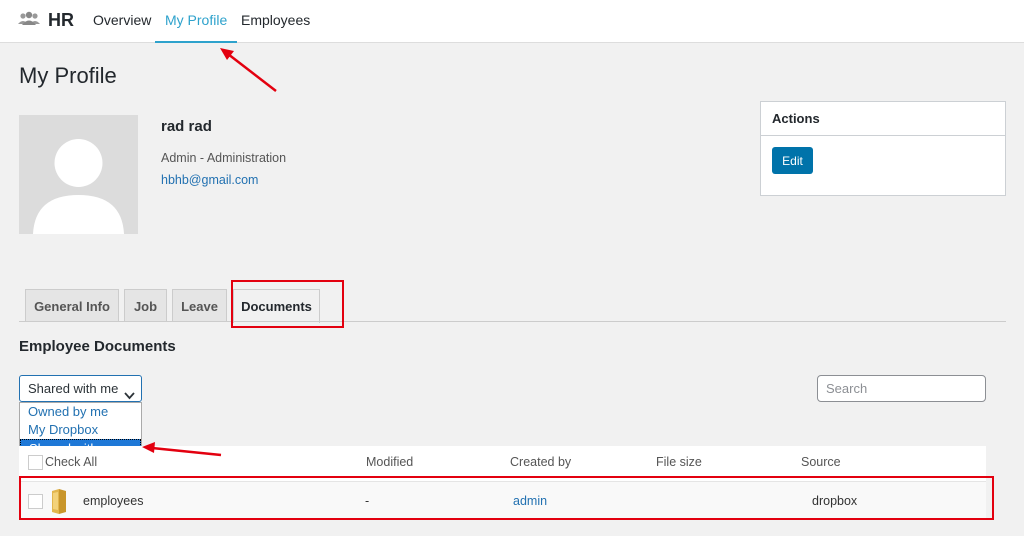  Describe the element at coordinates (821, 462) in the screenshot. I see `column-header-source: Source` at that location.